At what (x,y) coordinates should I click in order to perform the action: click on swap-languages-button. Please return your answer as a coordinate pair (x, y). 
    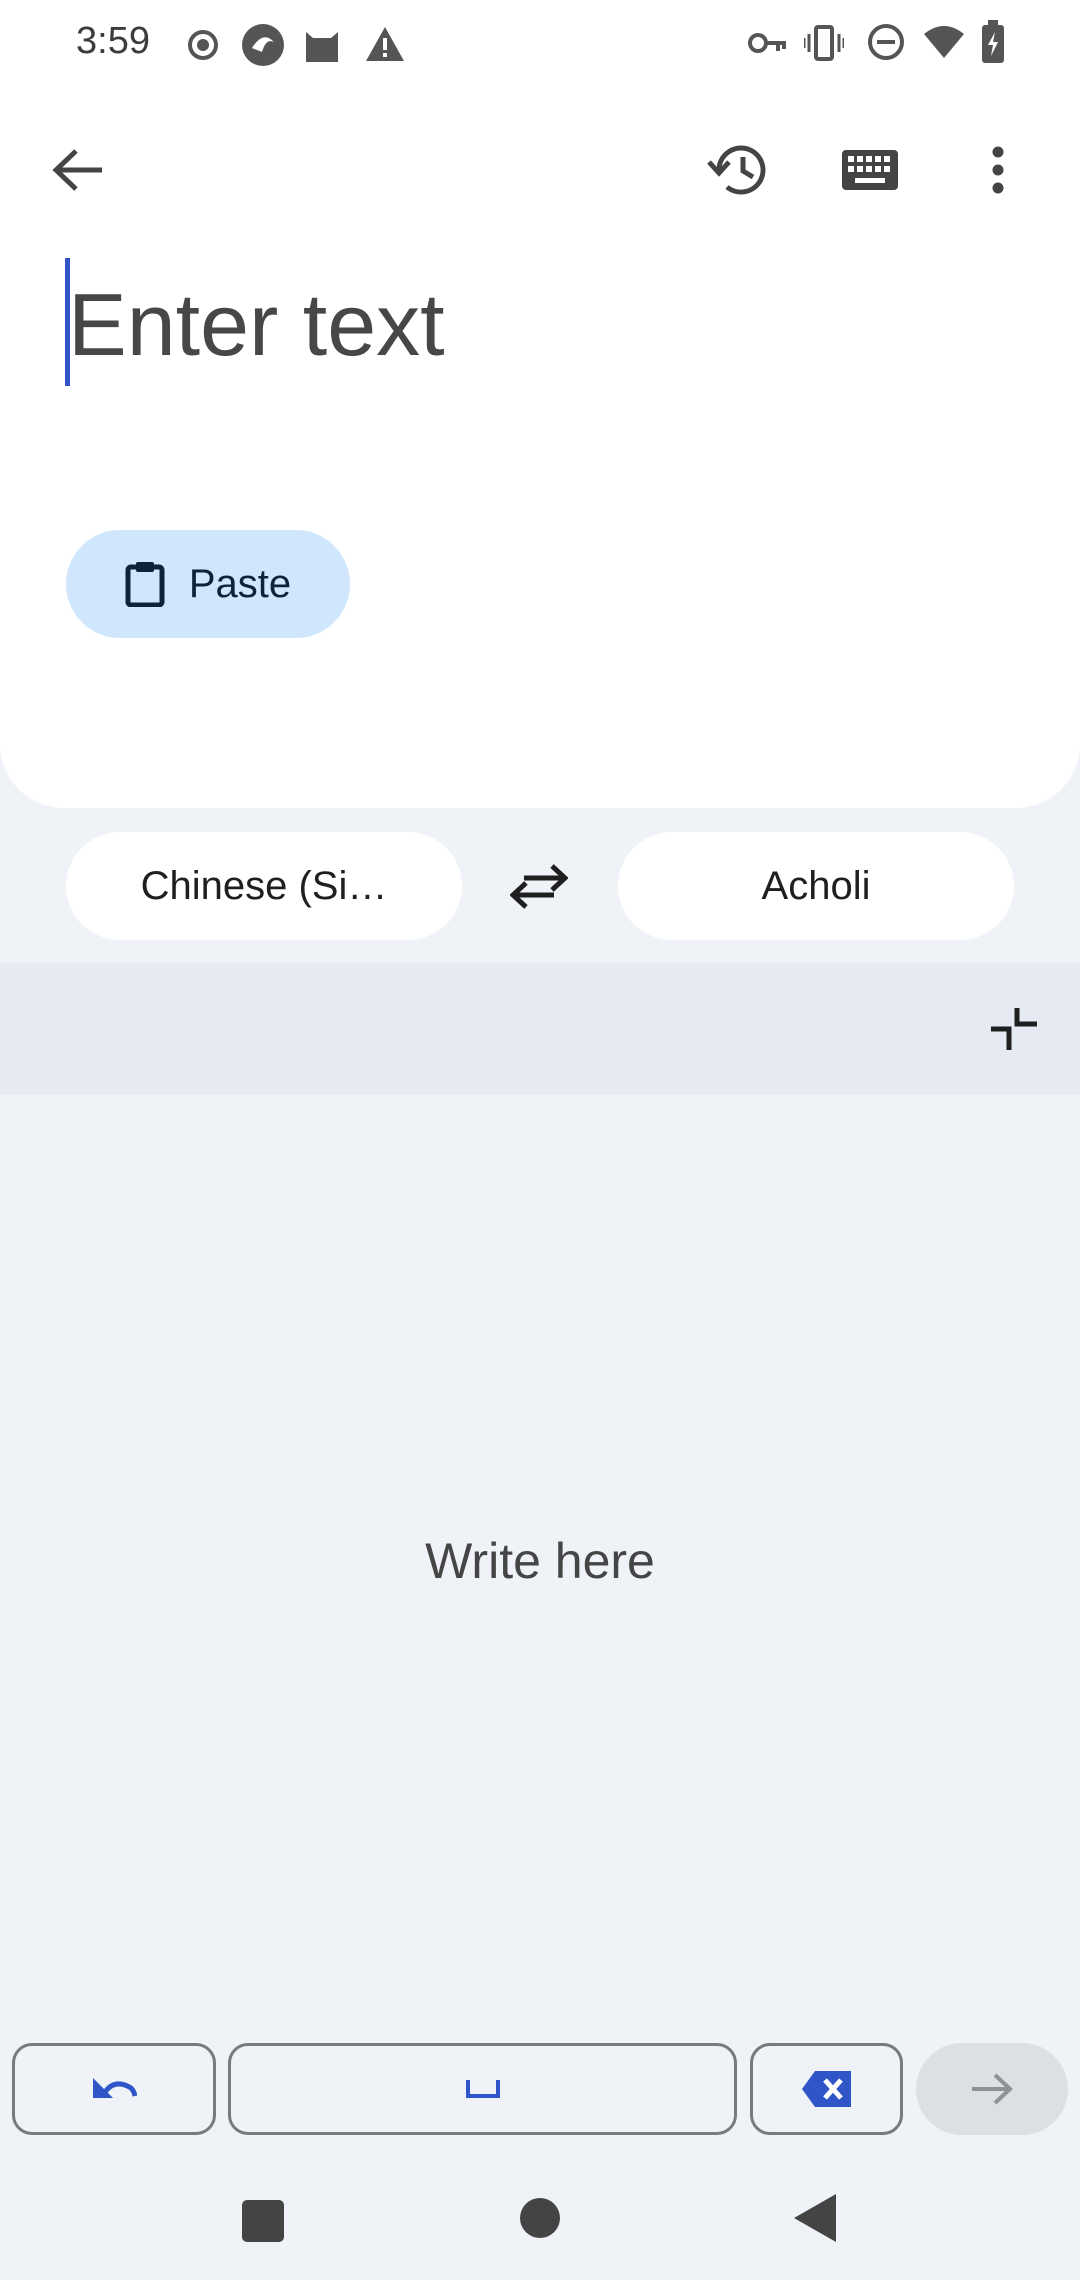
    Looking at the image, I should click on (539, 886).